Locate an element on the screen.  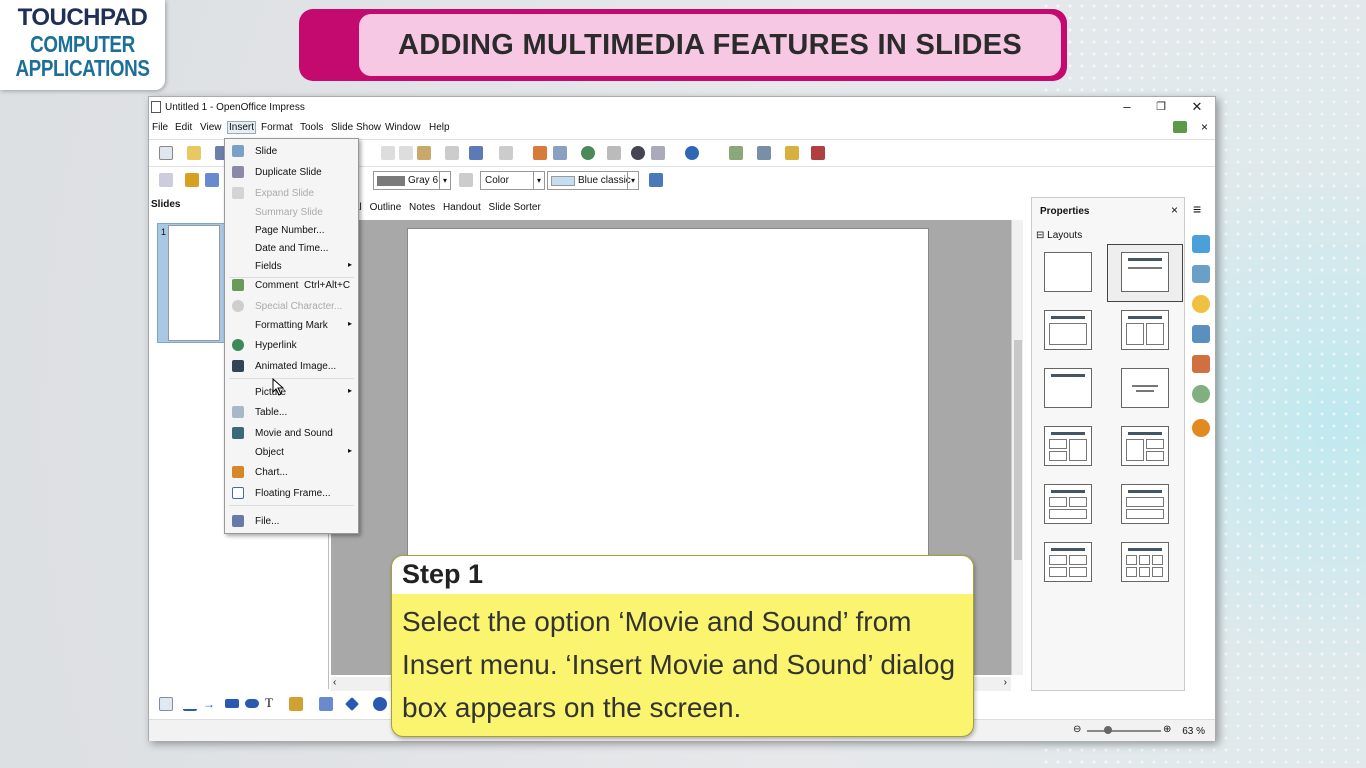
master-slide-icon is located at coordinates (792, 153).